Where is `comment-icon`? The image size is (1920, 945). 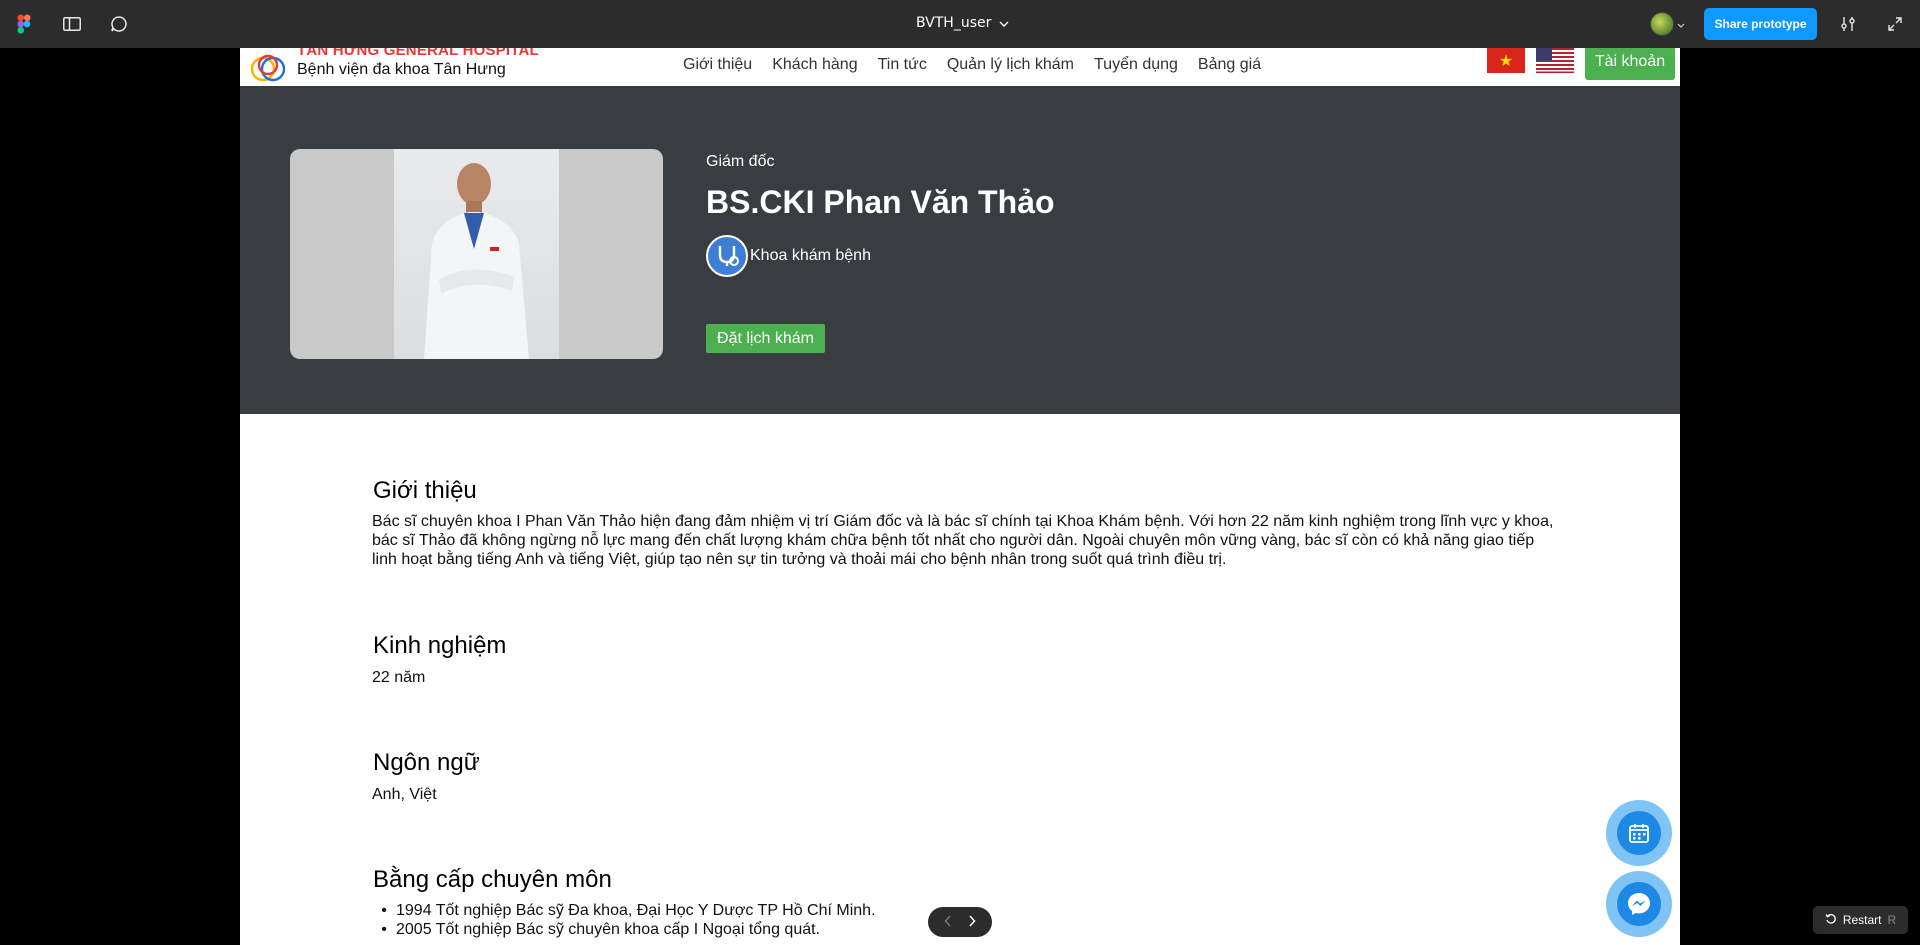
comment-icon is located at coordinates (119, 24).